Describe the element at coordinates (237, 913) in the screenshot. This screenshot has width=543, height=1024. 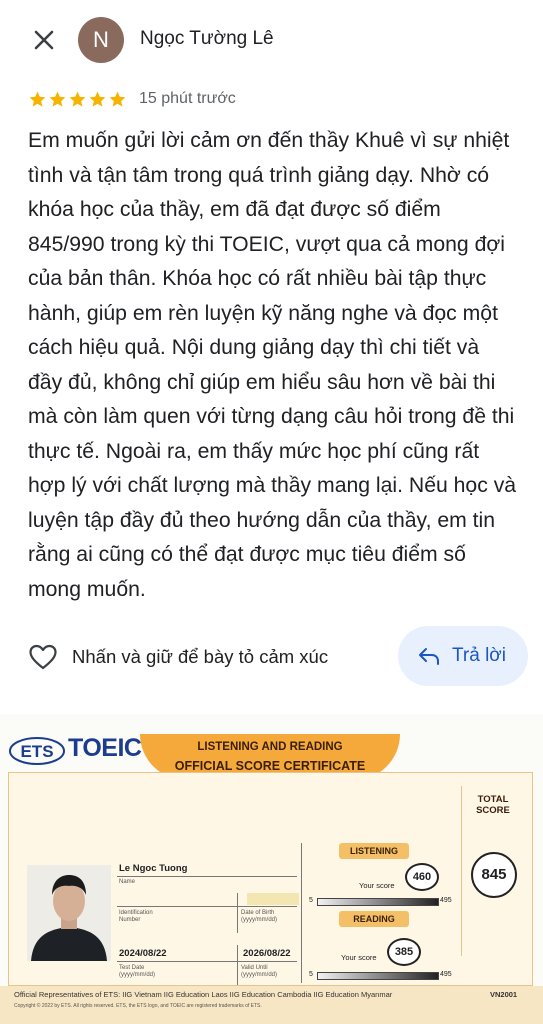
I see `id-divider` at that location.